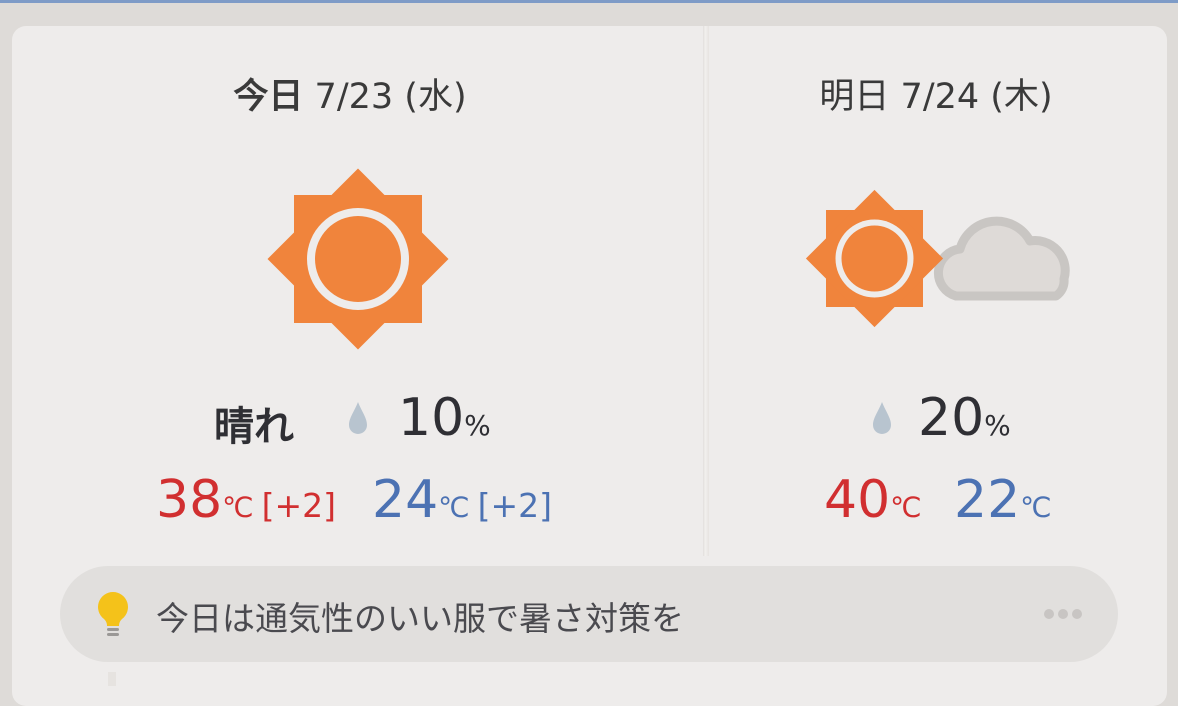 The height and width of the screenshot is (706, 1178). What do you see at coordinates (254, 427) in the screenshot?
I see `today-condition: 晴れ` at bounding box center [254, 427].